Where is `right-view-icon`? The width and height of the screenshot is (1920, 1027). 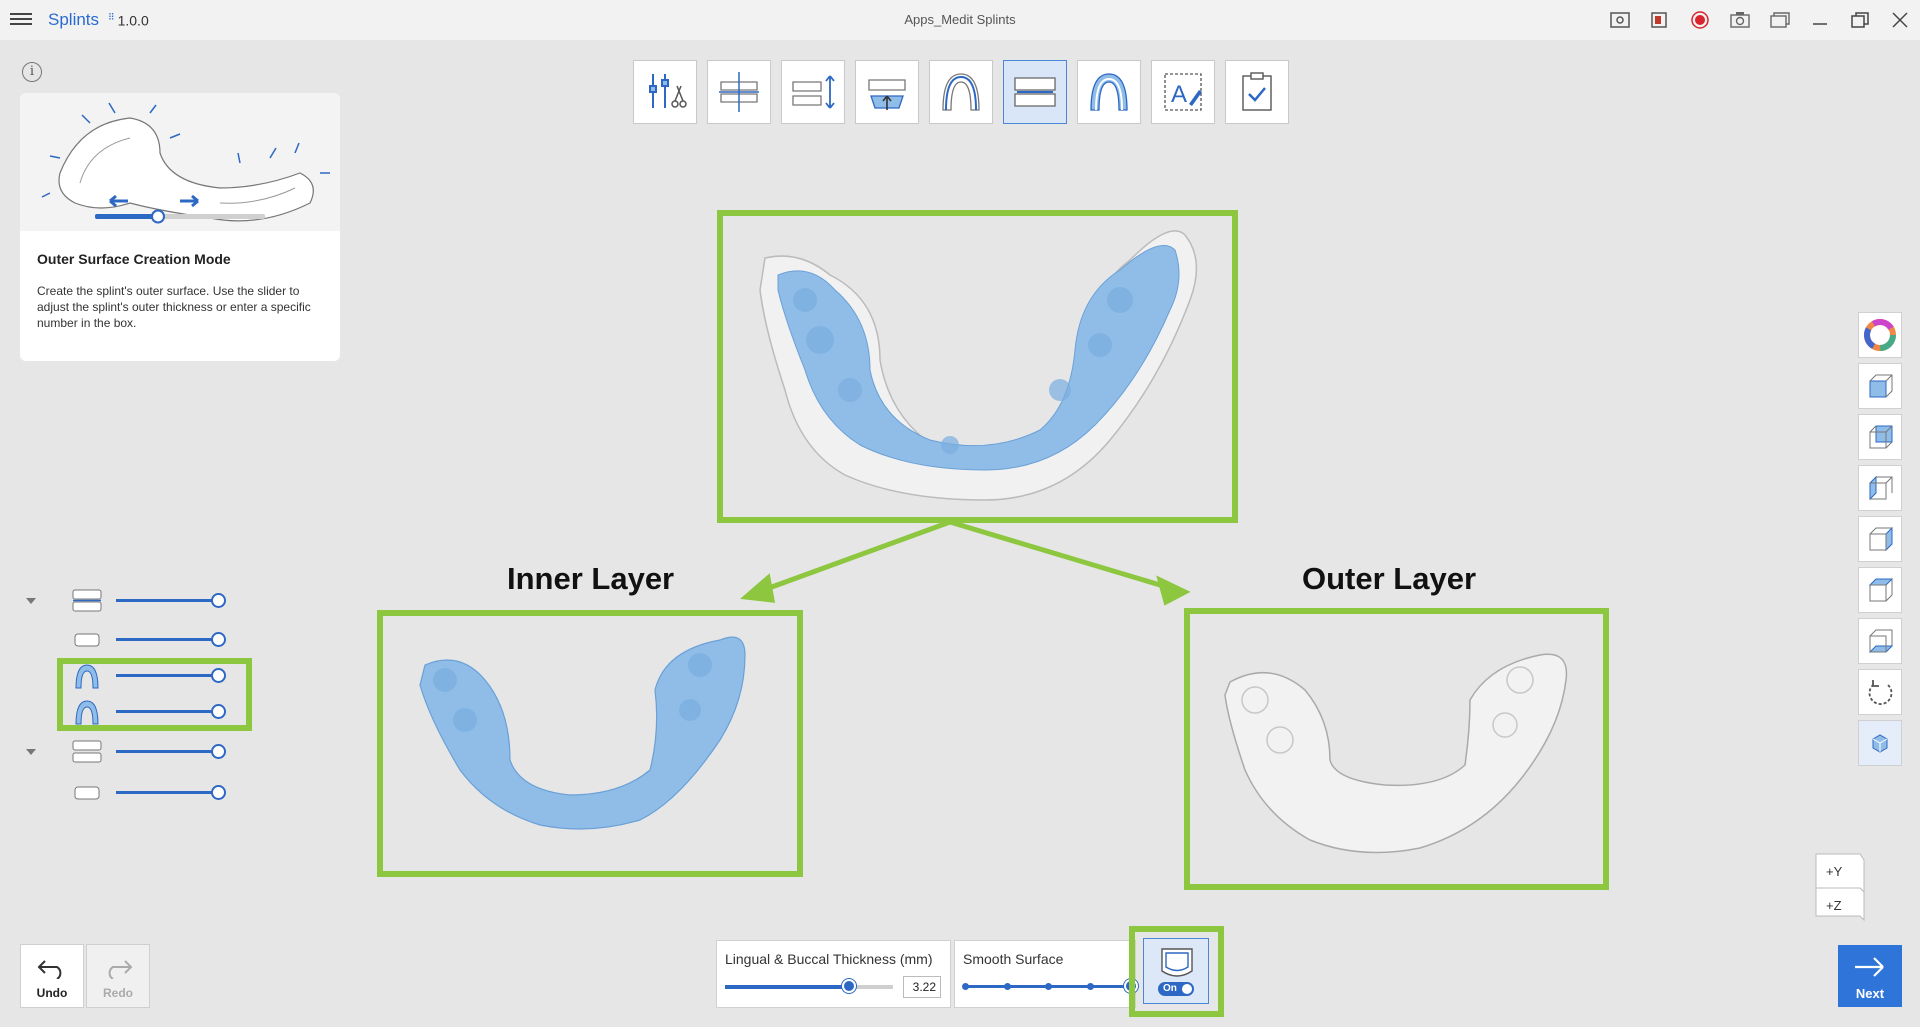 right-view-icon is located at coordinates (1881, 539).